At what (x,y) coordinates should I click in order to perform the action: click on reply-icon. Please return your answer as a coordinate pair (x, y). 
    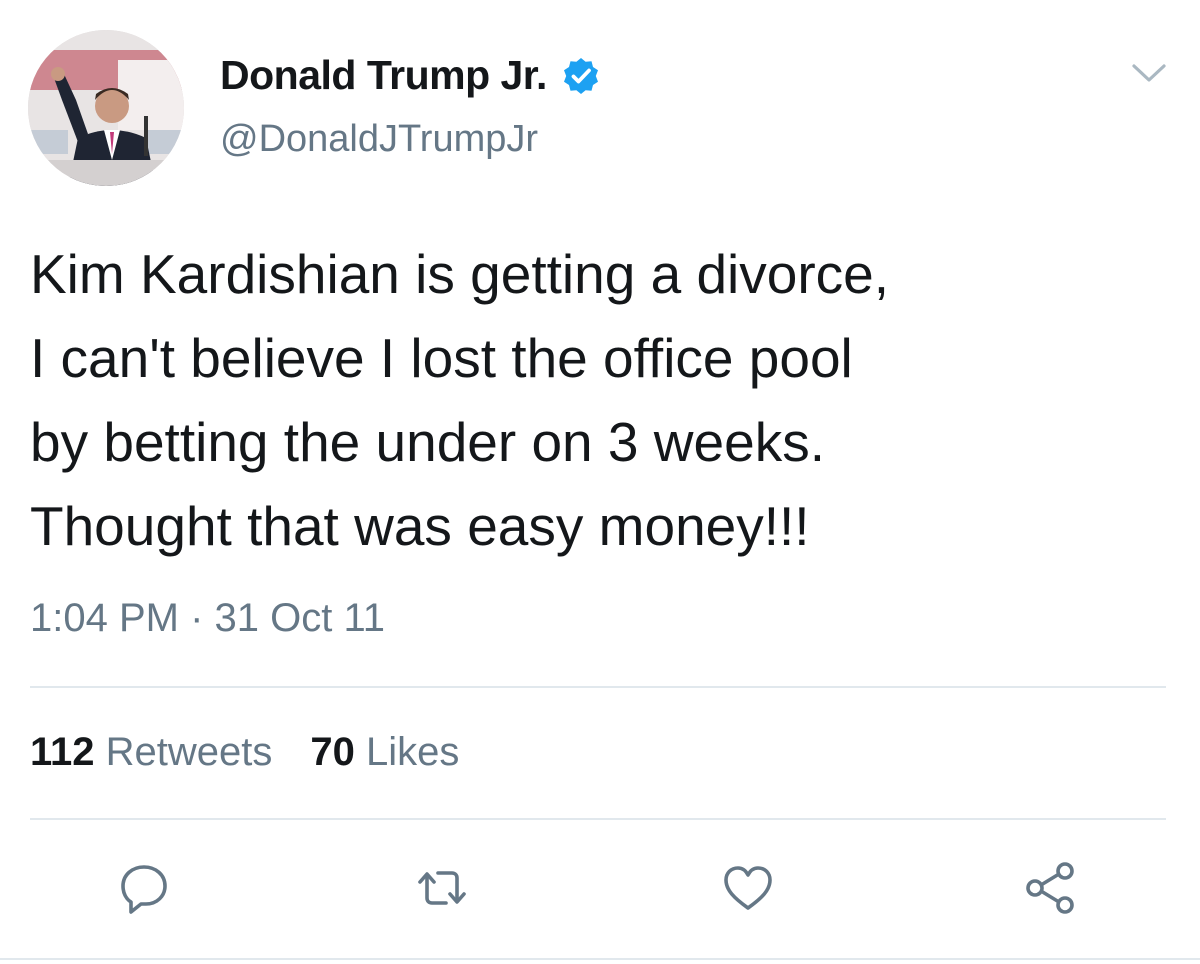
    Looking at the image, I should click on (144, 889).